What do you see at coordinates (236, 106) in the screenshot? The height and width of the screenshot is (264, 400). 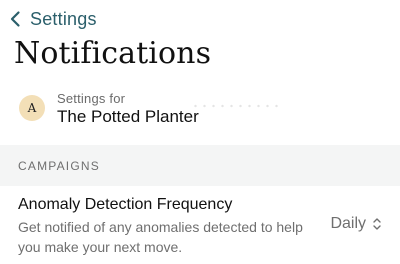 I see `decorative-dots` at bounding box center [236, 106].